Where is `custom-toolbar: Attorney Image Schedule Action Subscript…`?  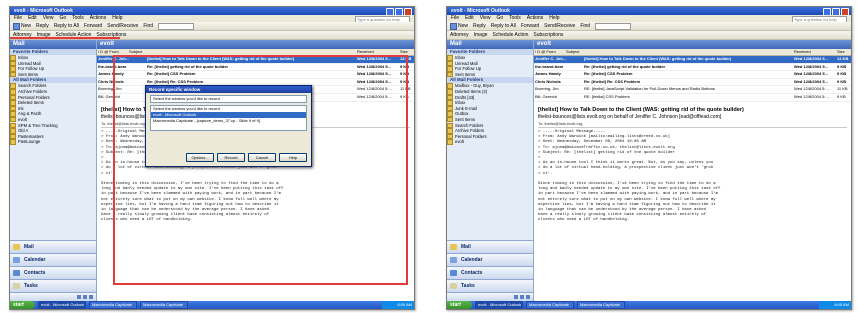
custom-toolbar: Attorney Image Schedule Action Subscript… is located at coordinates (649, 35).